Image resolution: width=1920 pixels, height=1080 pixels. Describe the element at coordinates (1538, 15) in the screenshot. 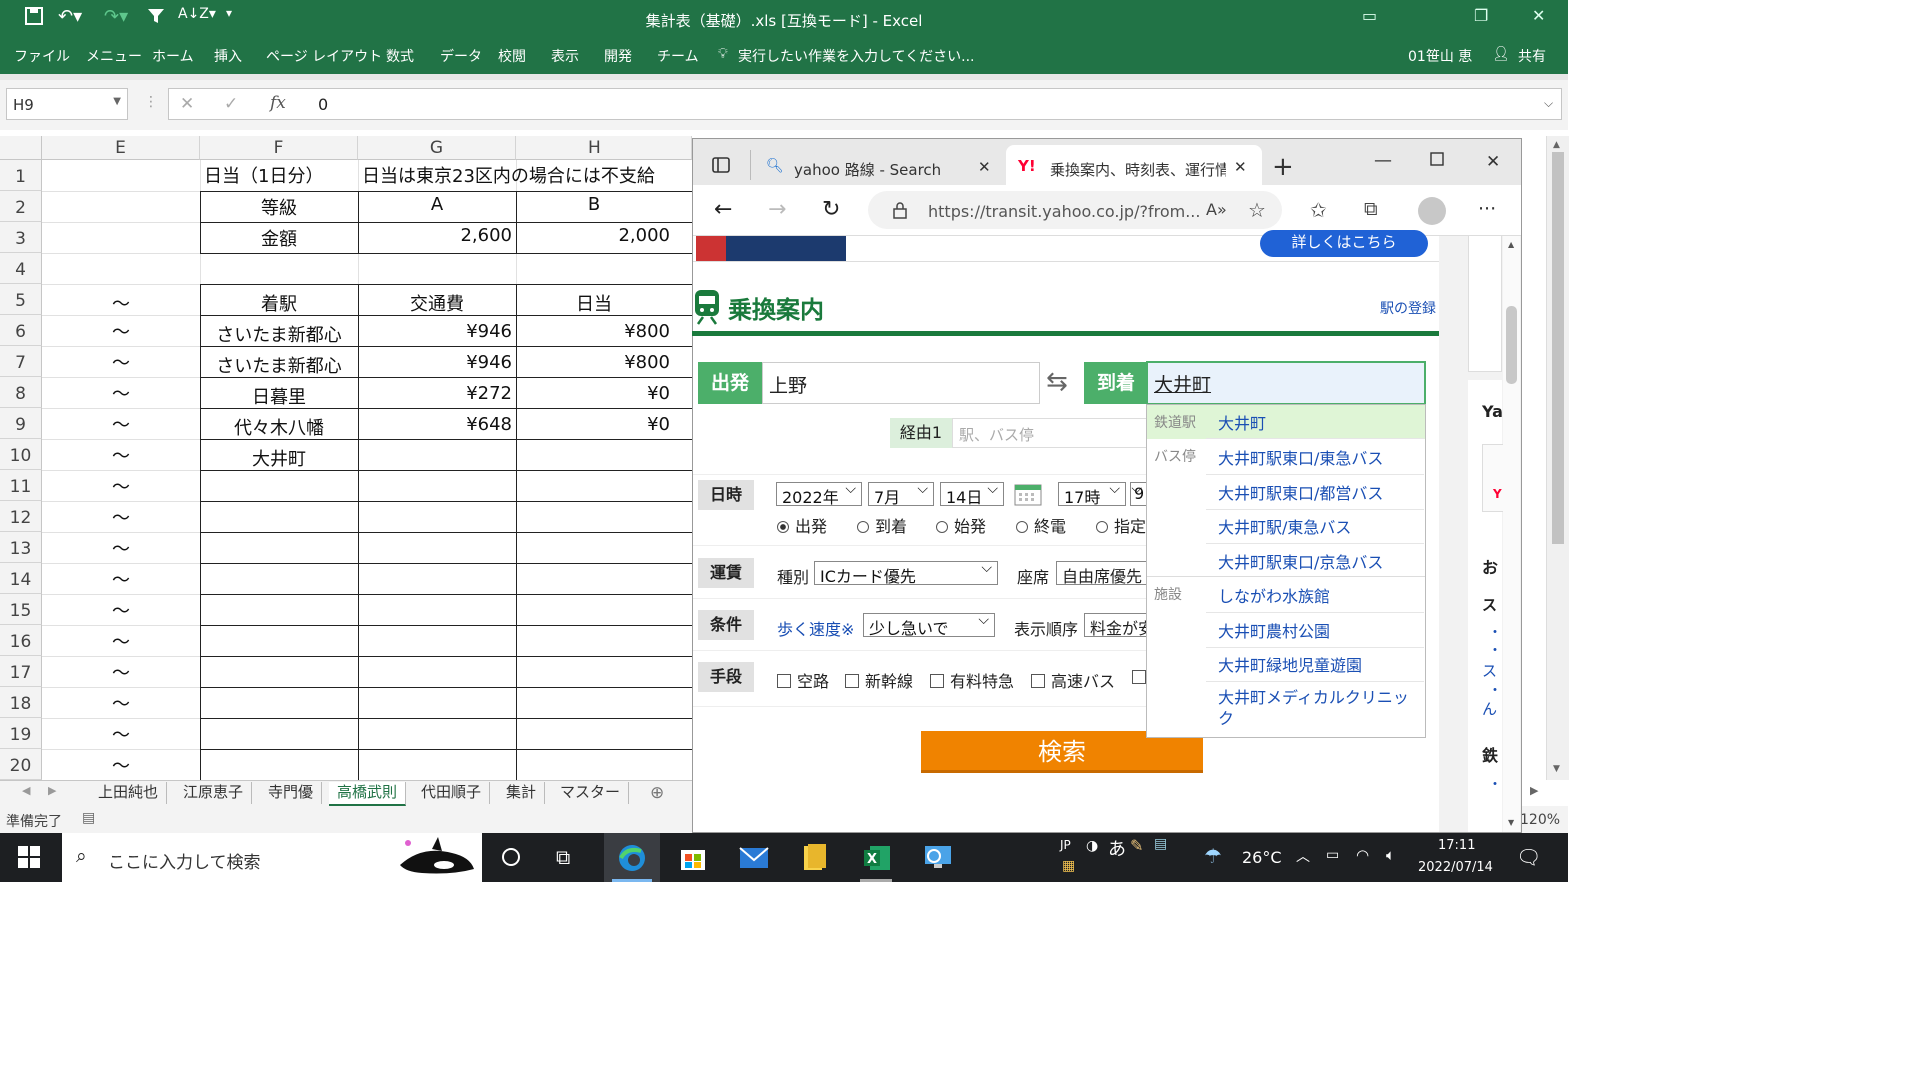

I see `close-icon: ✕` at that location.